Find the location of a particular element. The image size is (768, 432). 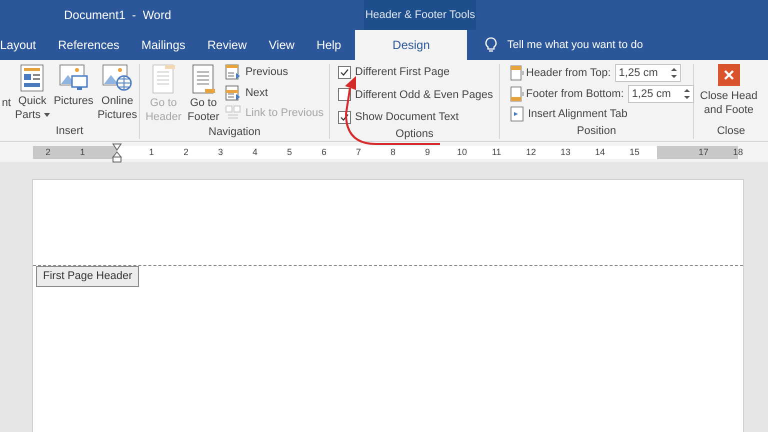

ruler-number: 15 is located at coordinates (635, 152).